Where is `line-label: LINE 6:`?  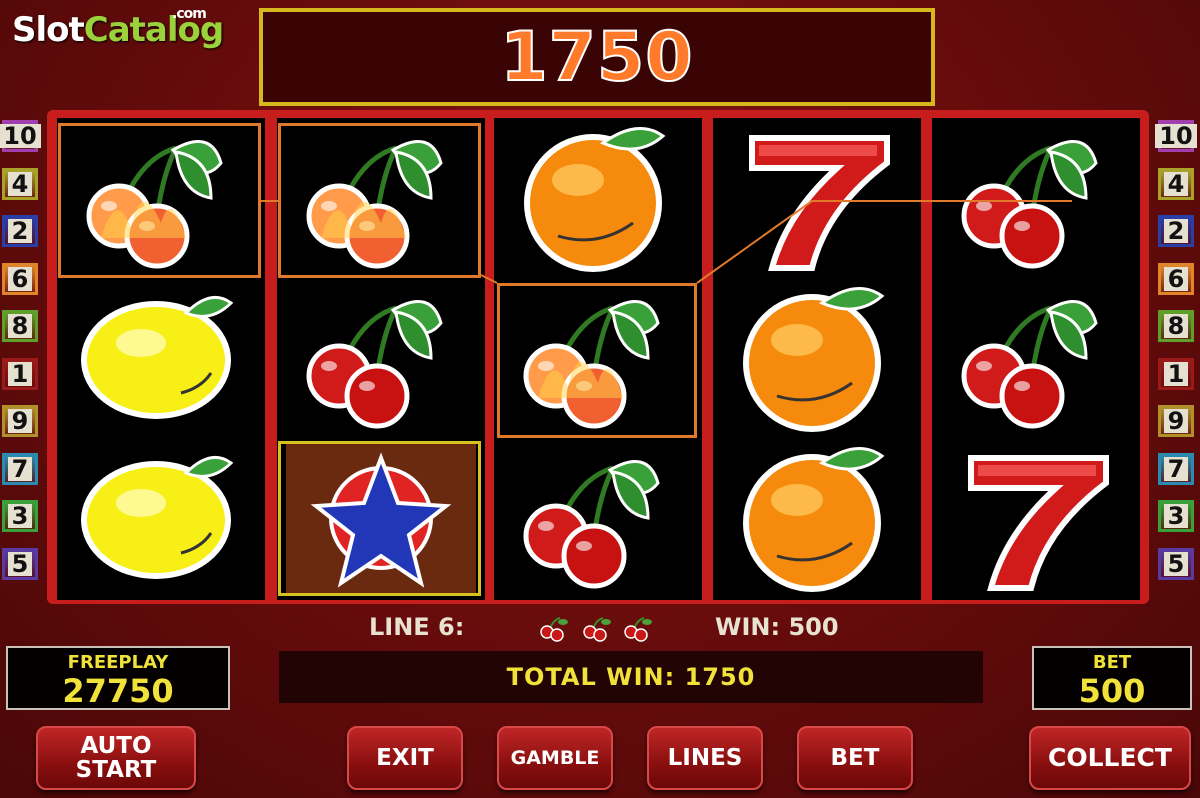
line-label: LINE 6: is located at coordinates (417, 627).